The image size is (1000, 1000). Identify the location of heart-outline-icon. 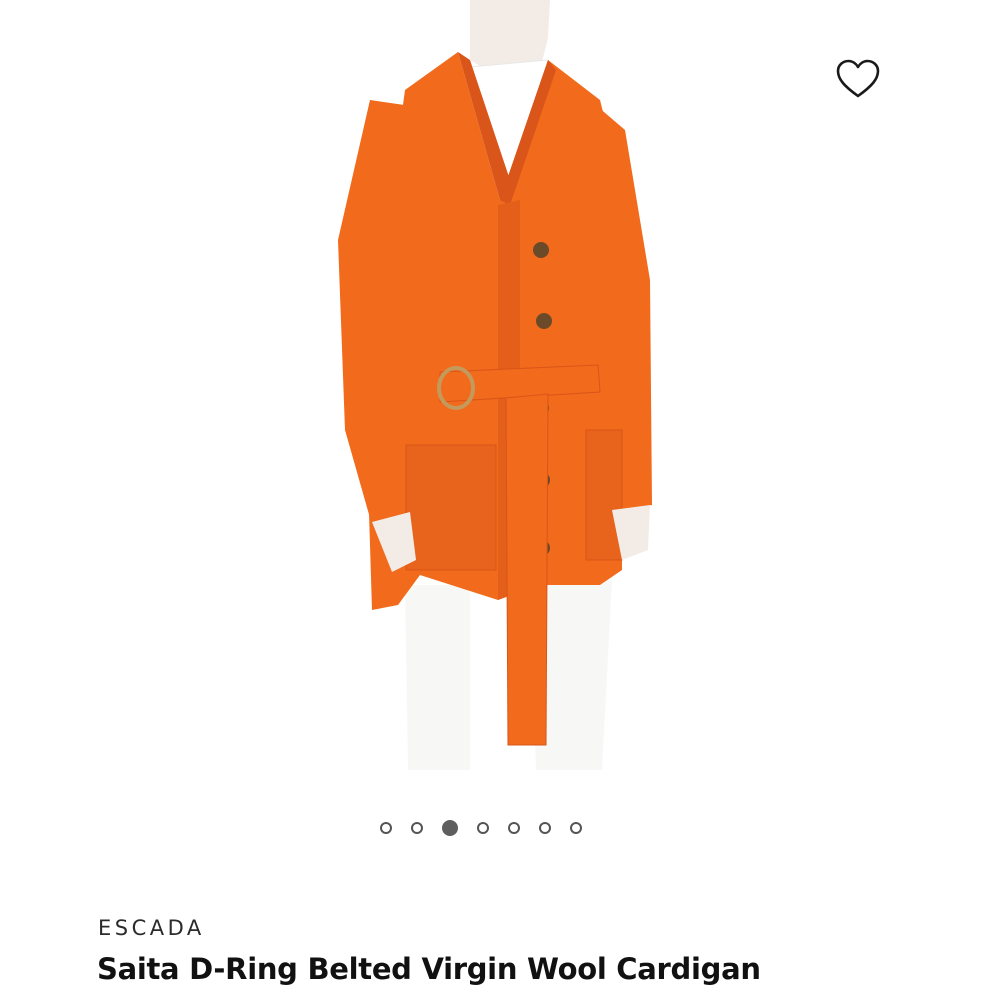
(858, 78).